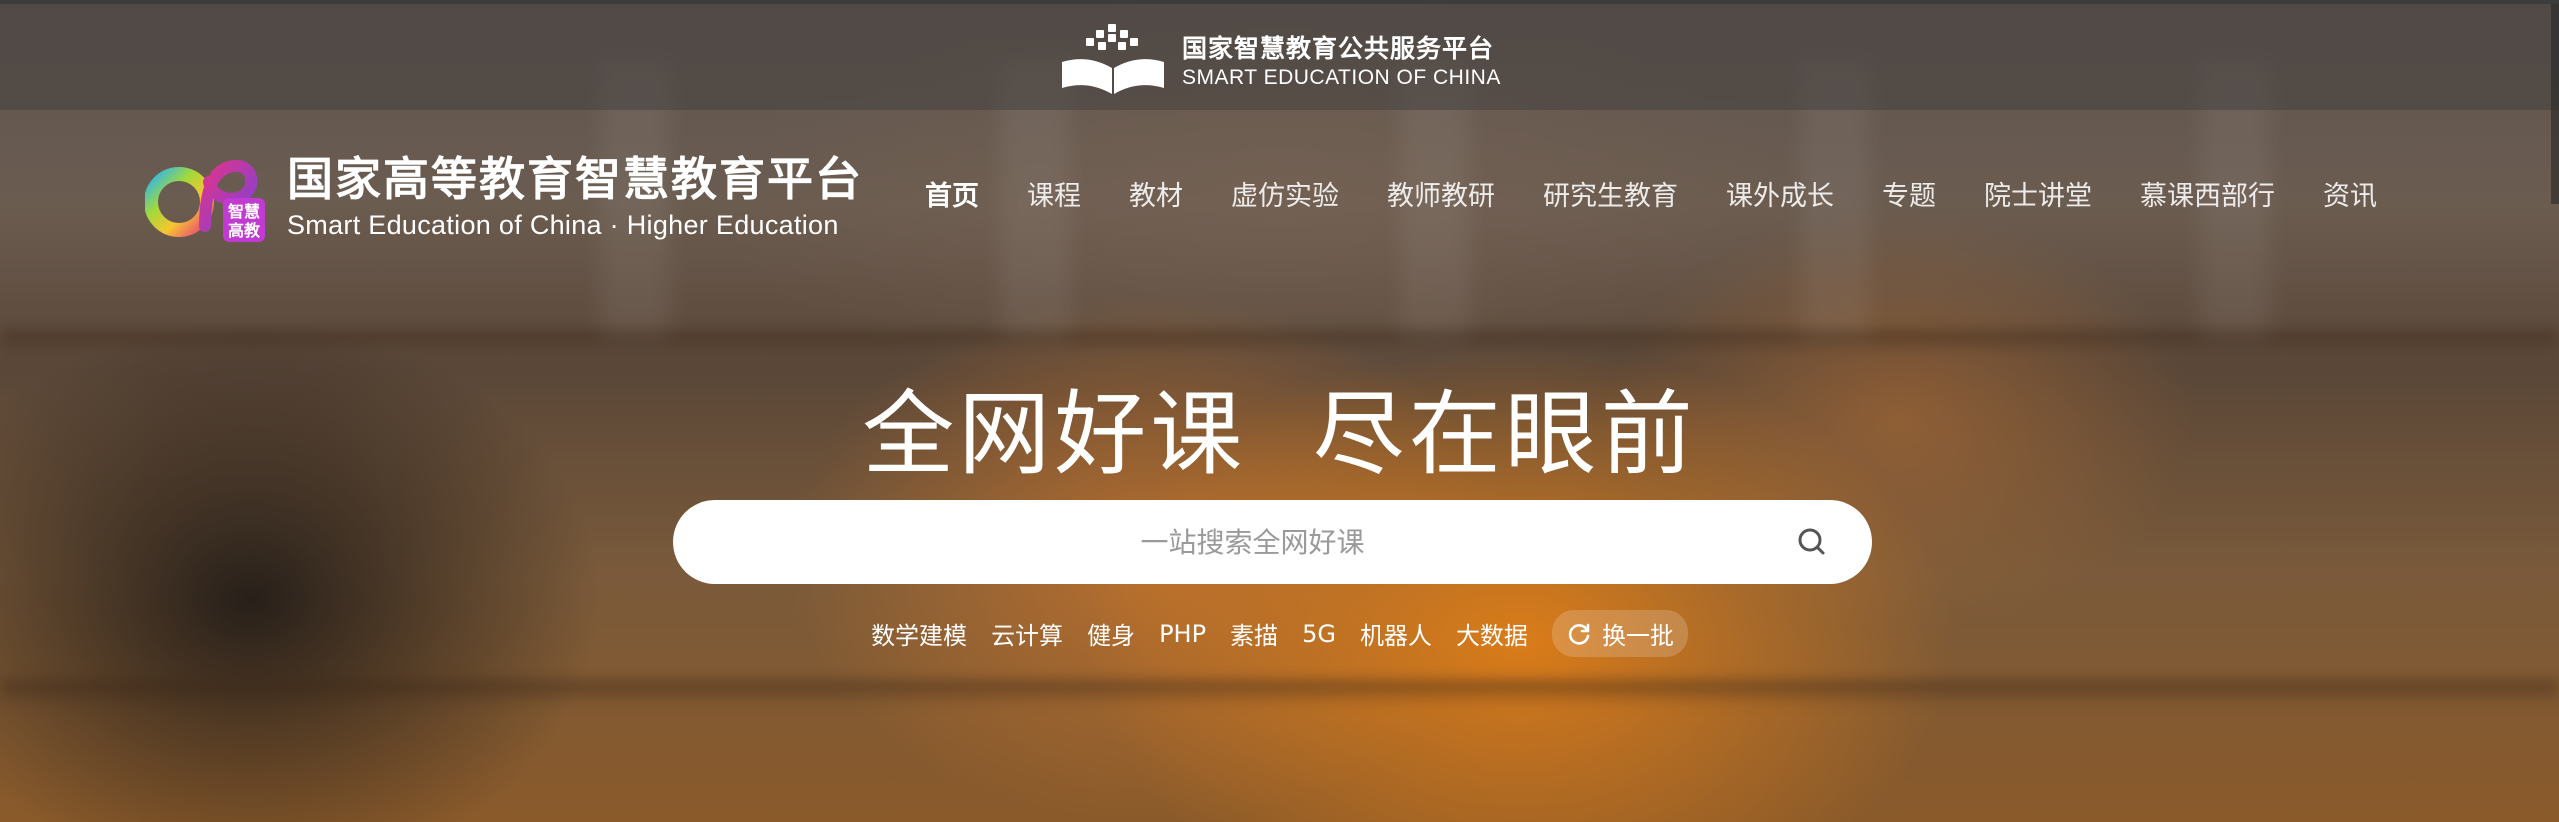 The width and height of the screenshot is (2559, 822). I want to click on nav-item-graduate-education: 研究生教育, so click(1610, 193).